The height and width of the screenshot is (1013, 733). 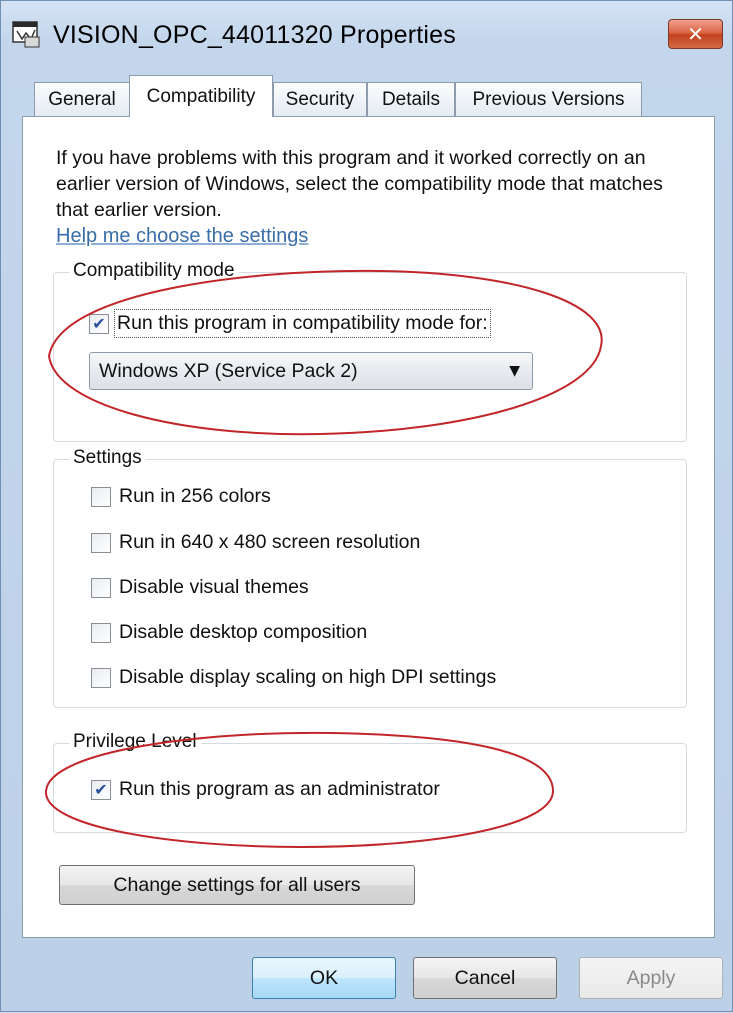 I want to click on run-as-admin-checkbox: ✔, so click(x=101, y=789).